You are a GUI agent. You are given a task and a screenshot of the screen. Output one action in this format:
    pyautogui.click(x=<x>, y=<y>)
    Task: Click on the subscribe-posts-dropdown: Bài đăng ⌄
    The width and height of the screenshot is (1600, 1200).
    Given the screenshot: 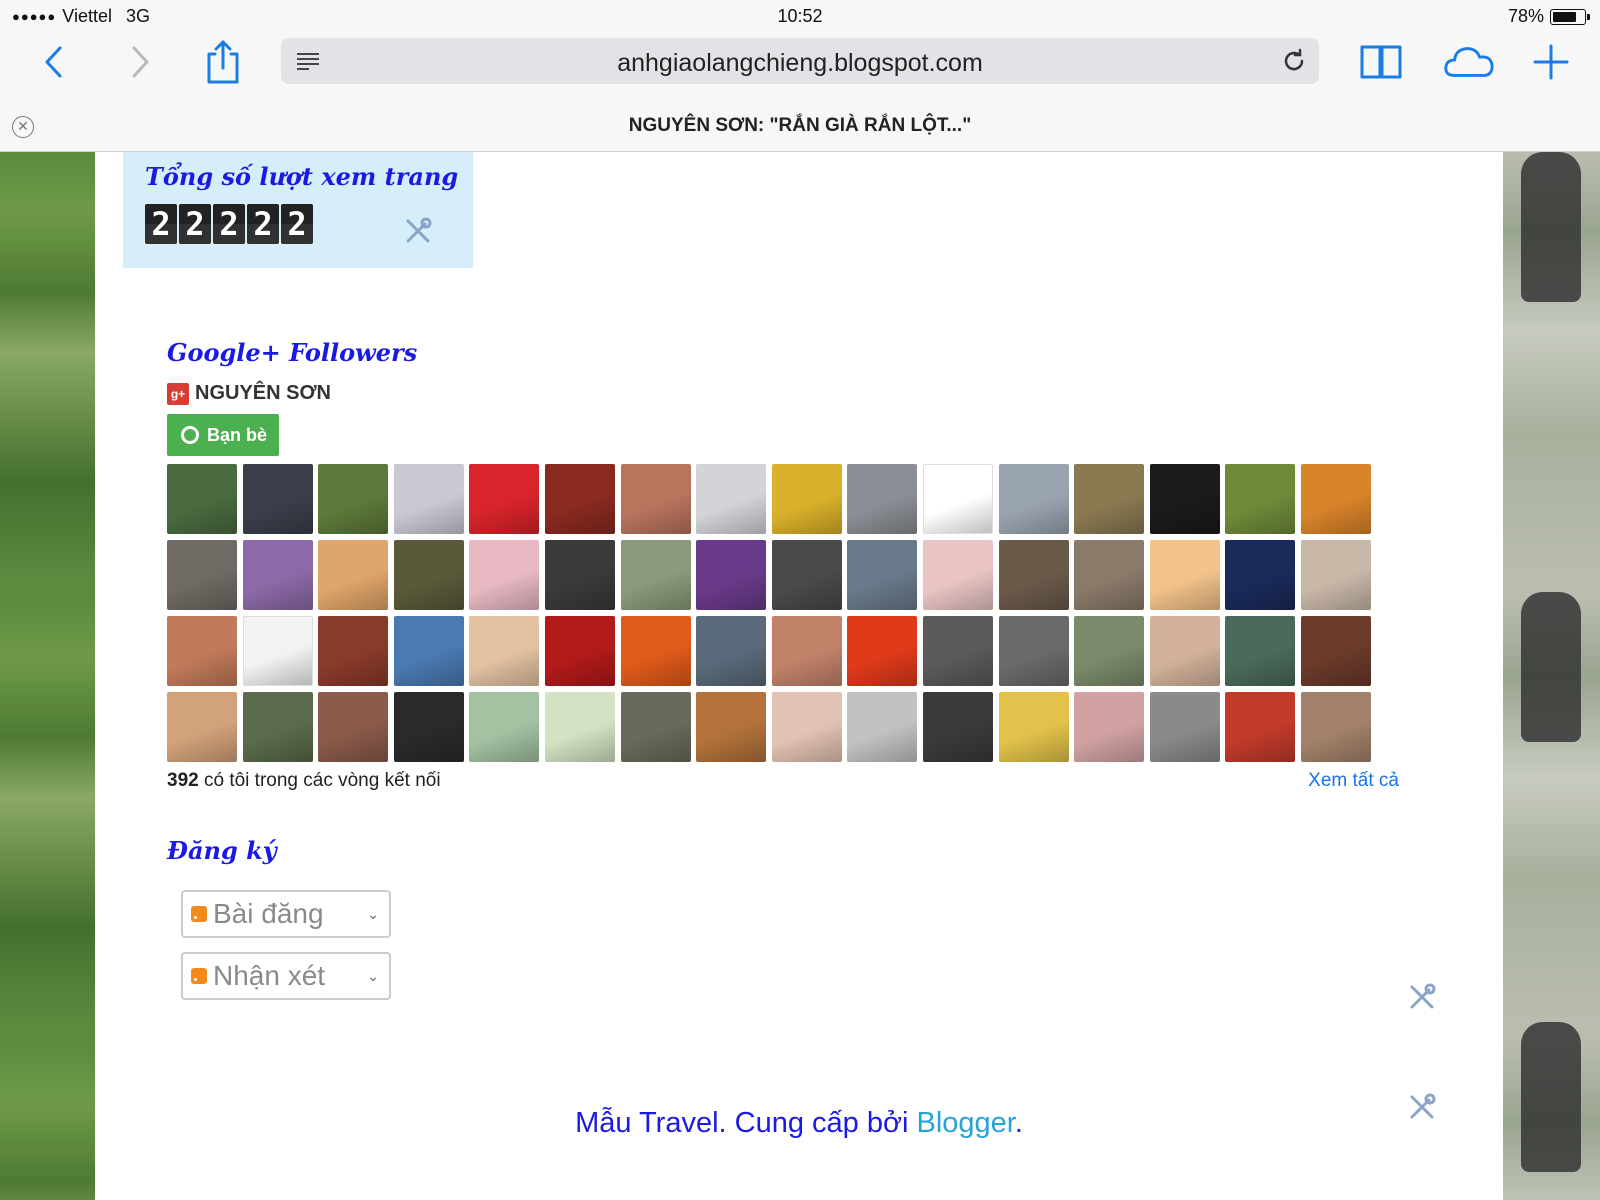 What is the action you would take?
    pyautogui.click(x=286, y=914)
    